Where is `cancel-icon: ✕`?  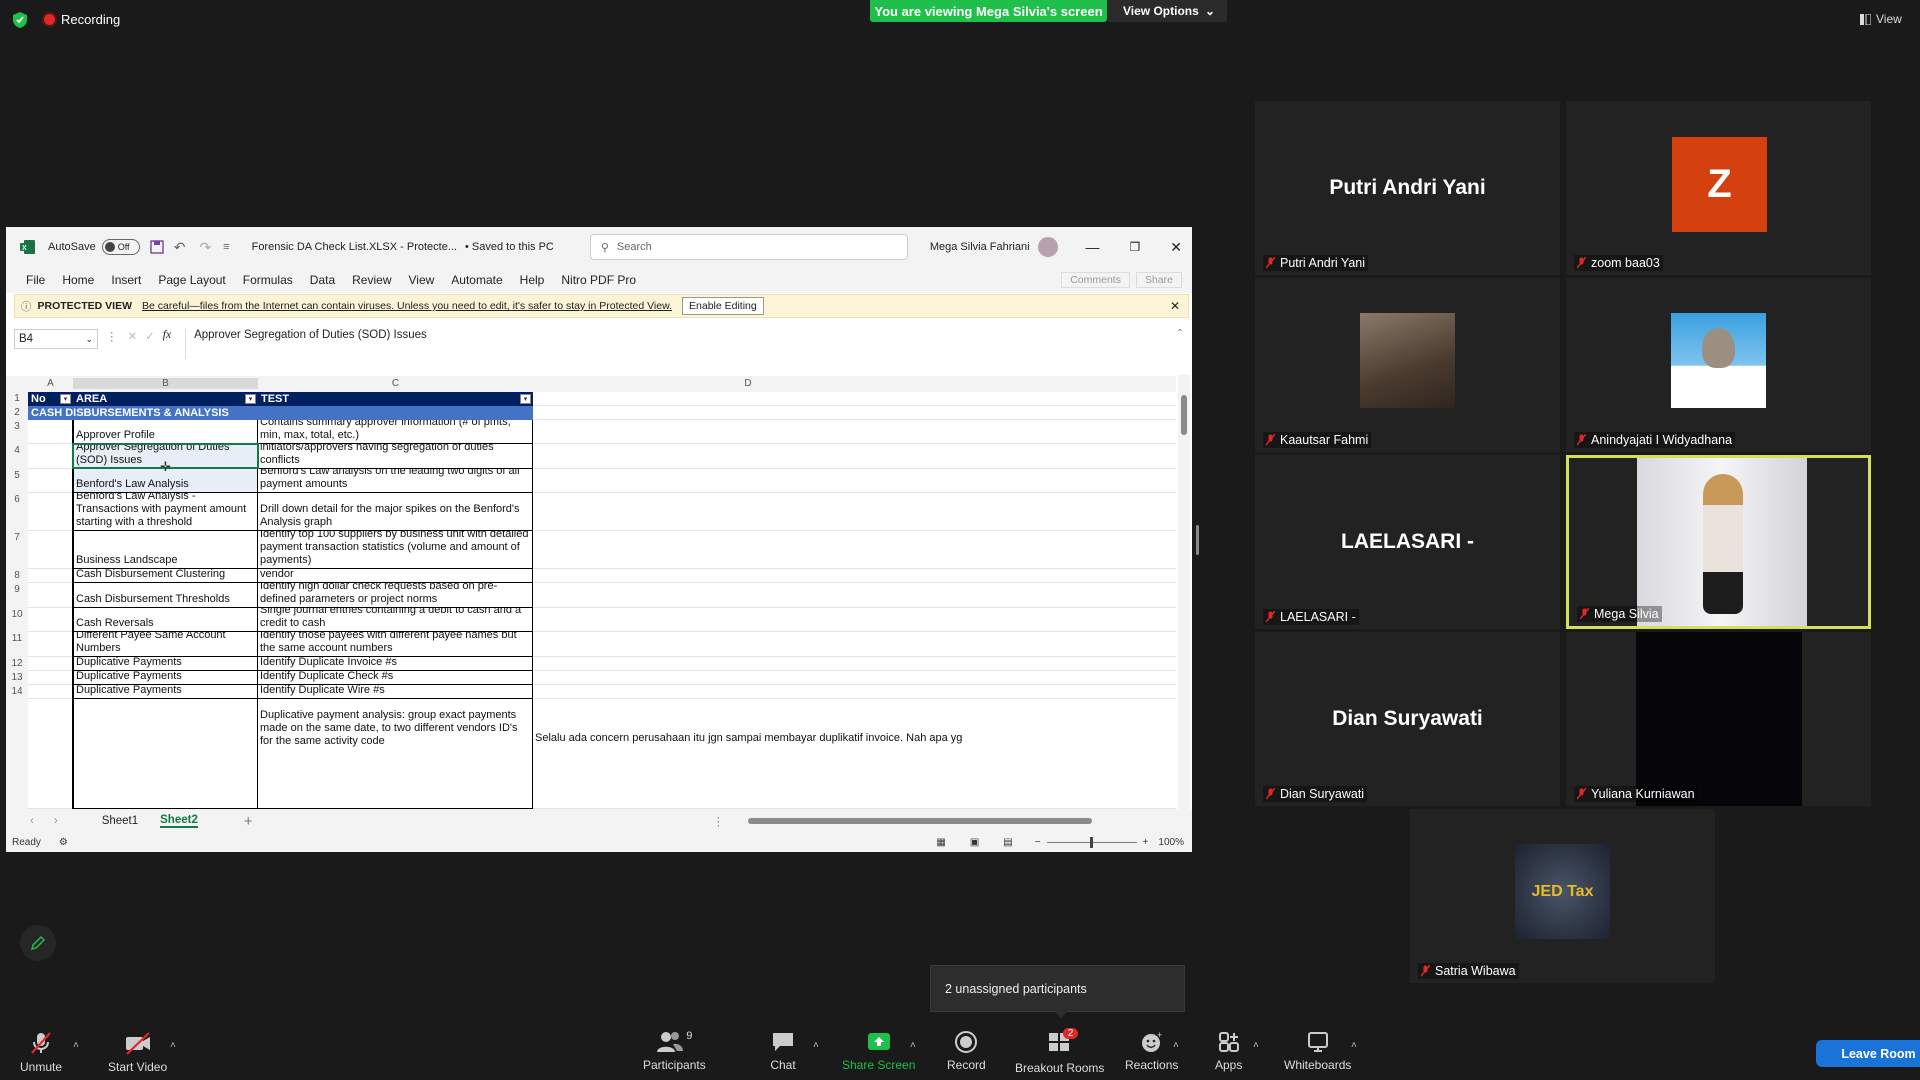 cancel-icon: ✕ is located at coordinates (133, 336).